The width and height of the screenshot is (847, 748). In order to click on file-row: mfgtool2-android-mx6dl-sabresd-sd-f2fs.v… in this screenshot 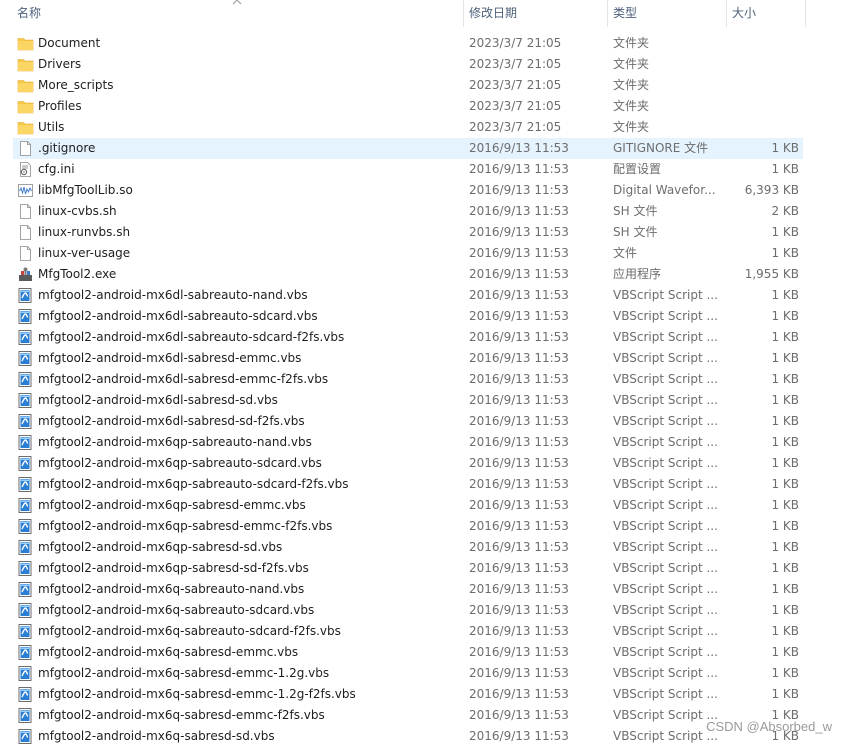, I will do `click(423, 421)`.